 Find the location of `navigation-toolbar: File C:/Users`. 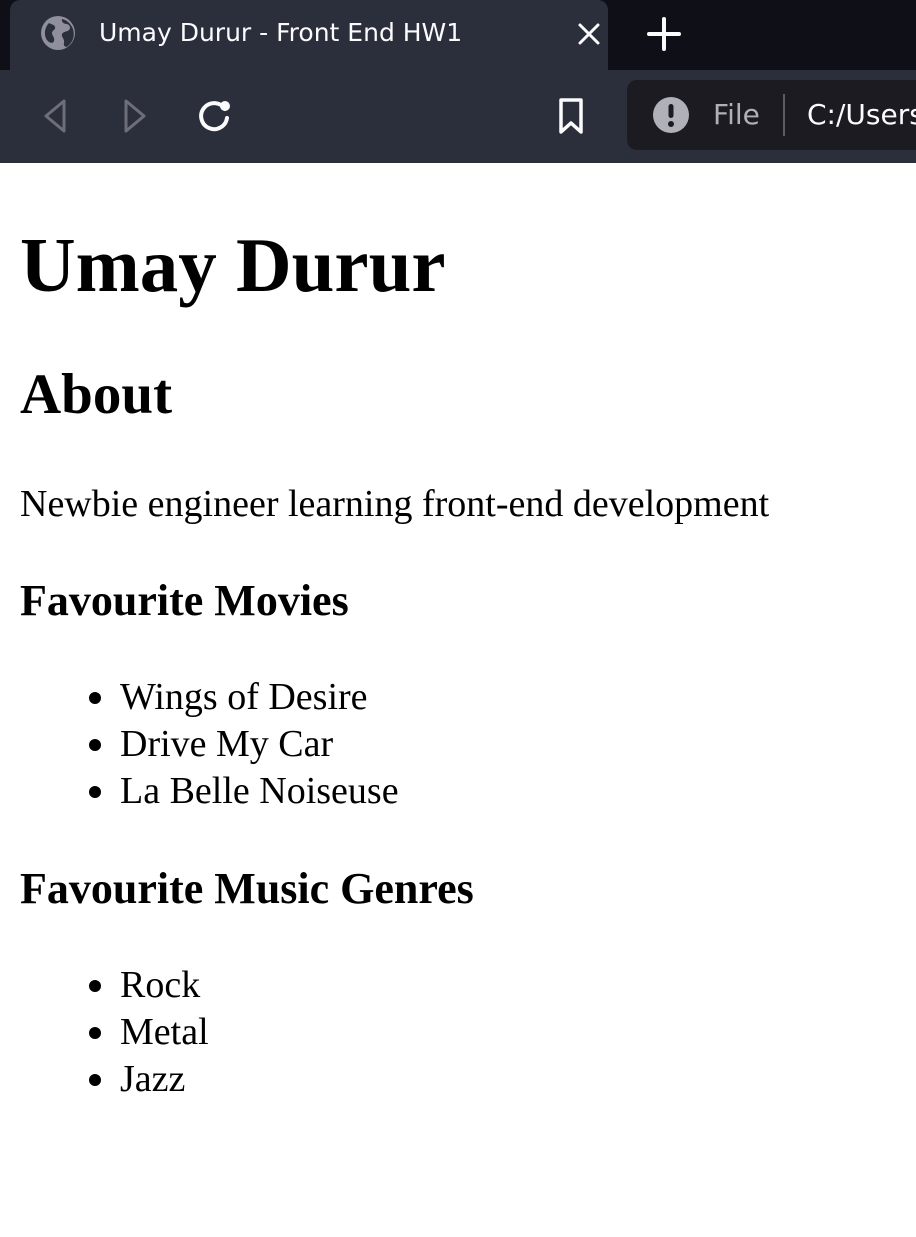

navigation-toolbar: File C:/Users is located at coordinates (458, 116).